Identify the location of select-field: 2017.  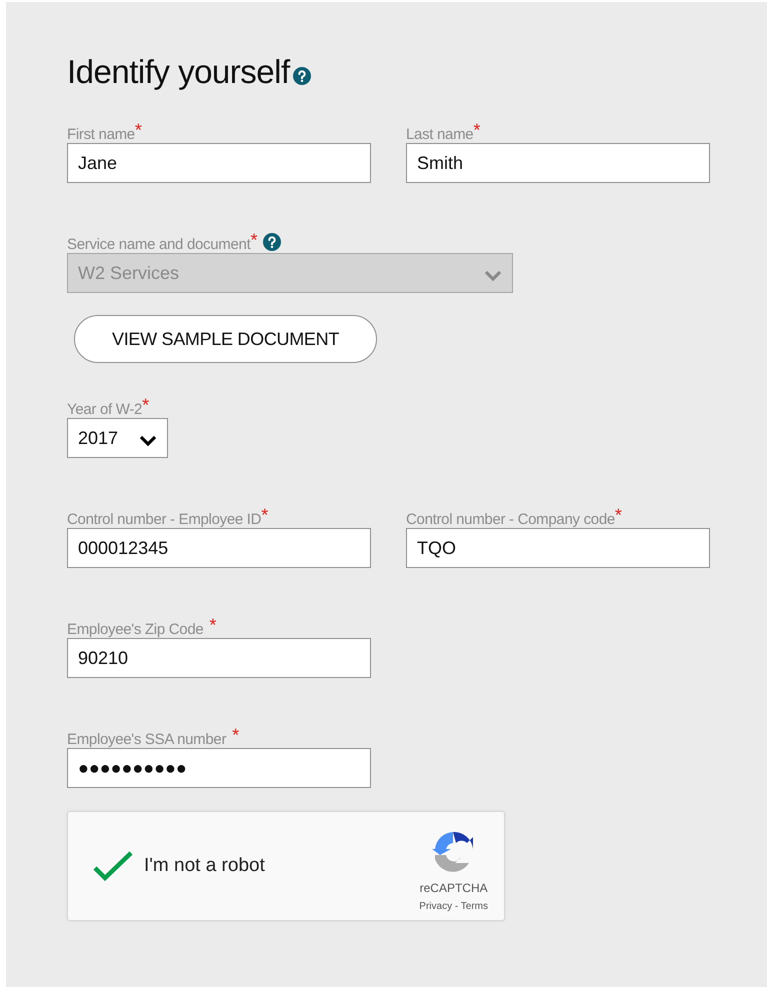
(117, 438).